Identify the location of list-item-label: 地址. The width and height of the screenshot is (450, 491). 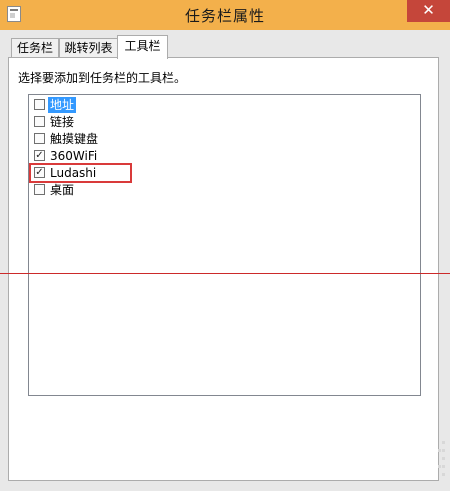
(62, 105).